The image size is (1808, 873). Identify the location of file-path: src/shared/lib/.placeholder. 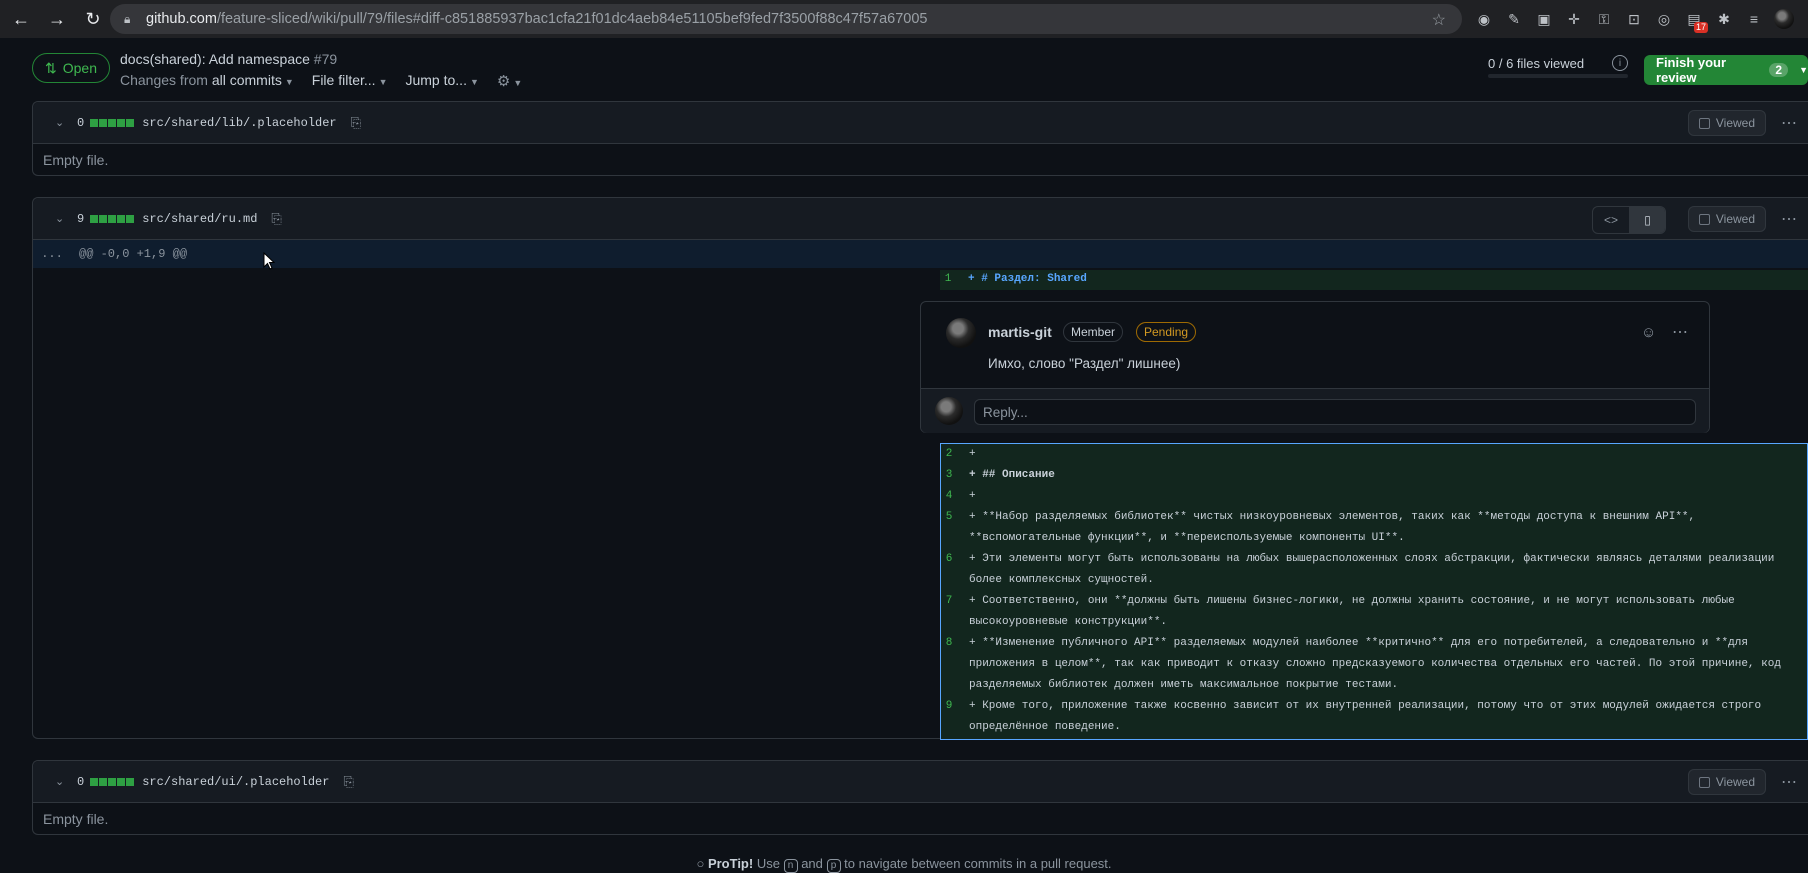
(239, 123).